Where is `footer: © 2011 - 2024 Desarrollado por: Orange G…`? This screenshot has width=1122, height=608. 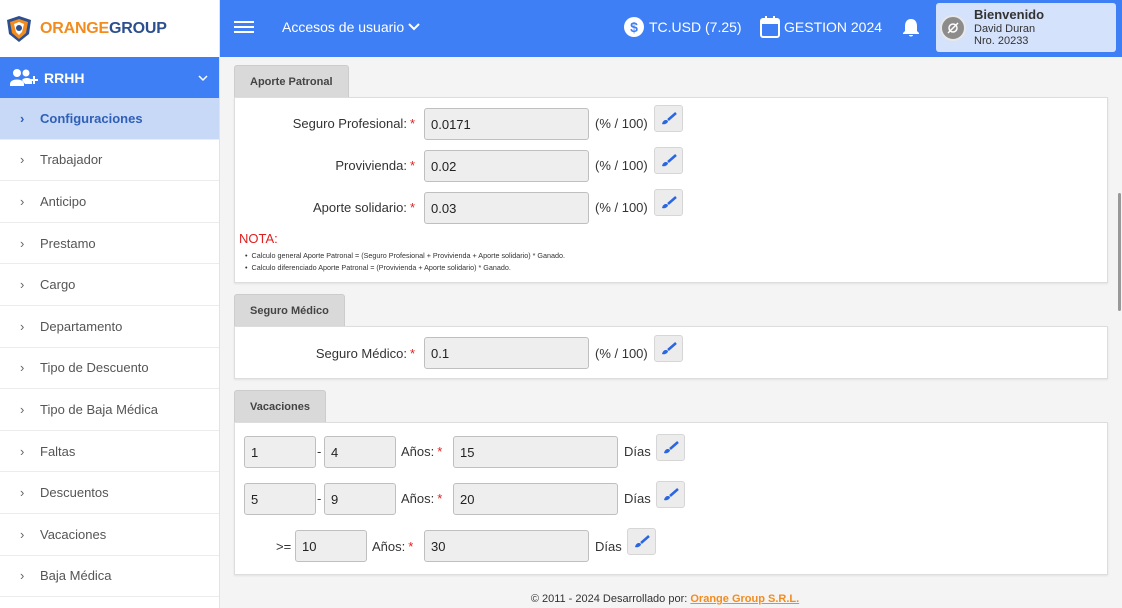
footer: © 2011 - 2024 Desarrollado por: Orange G… is located at coordinates (665, 599).